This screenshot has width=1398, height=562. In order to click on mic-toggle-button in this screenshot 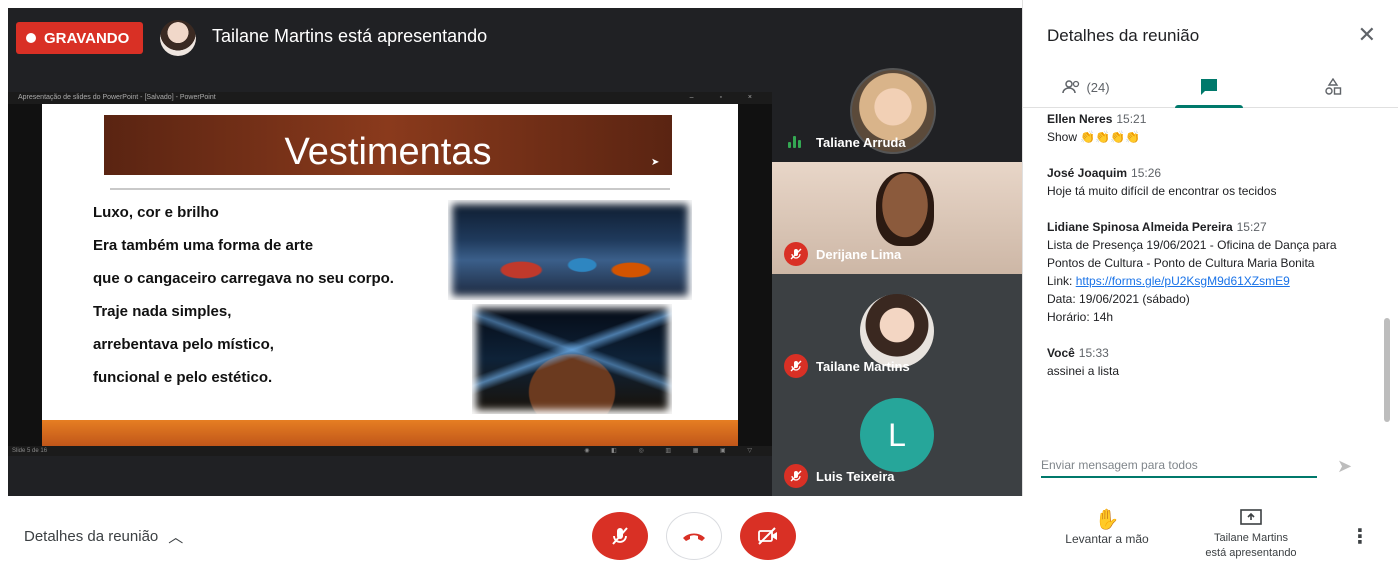, I will do `click(620, 536)`.